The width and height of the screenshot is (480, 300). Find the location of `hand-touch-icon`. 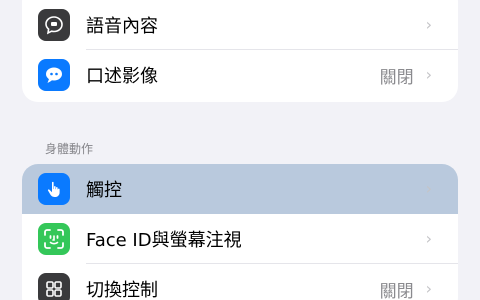

hand-touch-icon is located at coordinates (54, 189).